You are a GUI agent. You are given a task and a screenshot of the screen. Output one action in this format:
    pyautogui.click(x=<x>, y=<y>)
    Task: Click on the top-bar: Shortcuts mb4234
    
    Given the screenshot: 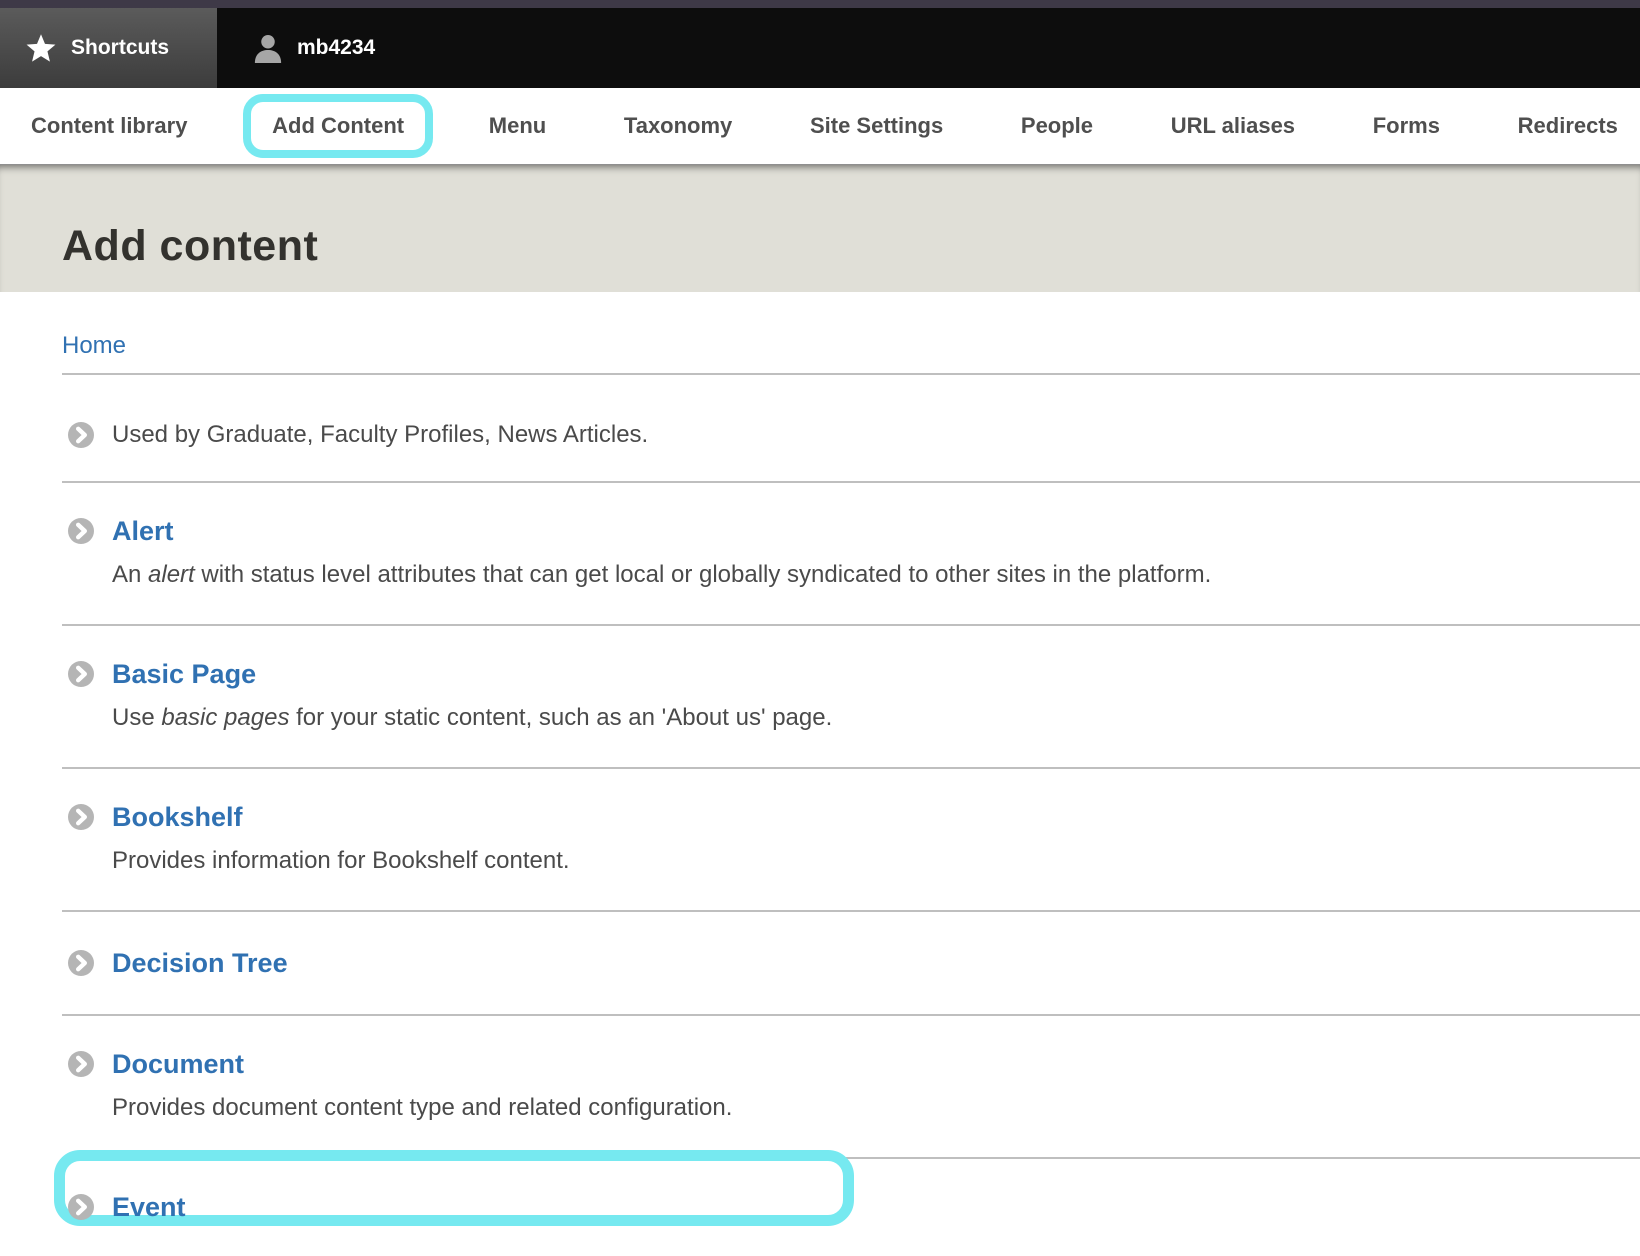 What is the action you would take?
    pyautogui.click(x=820, y=48)
    